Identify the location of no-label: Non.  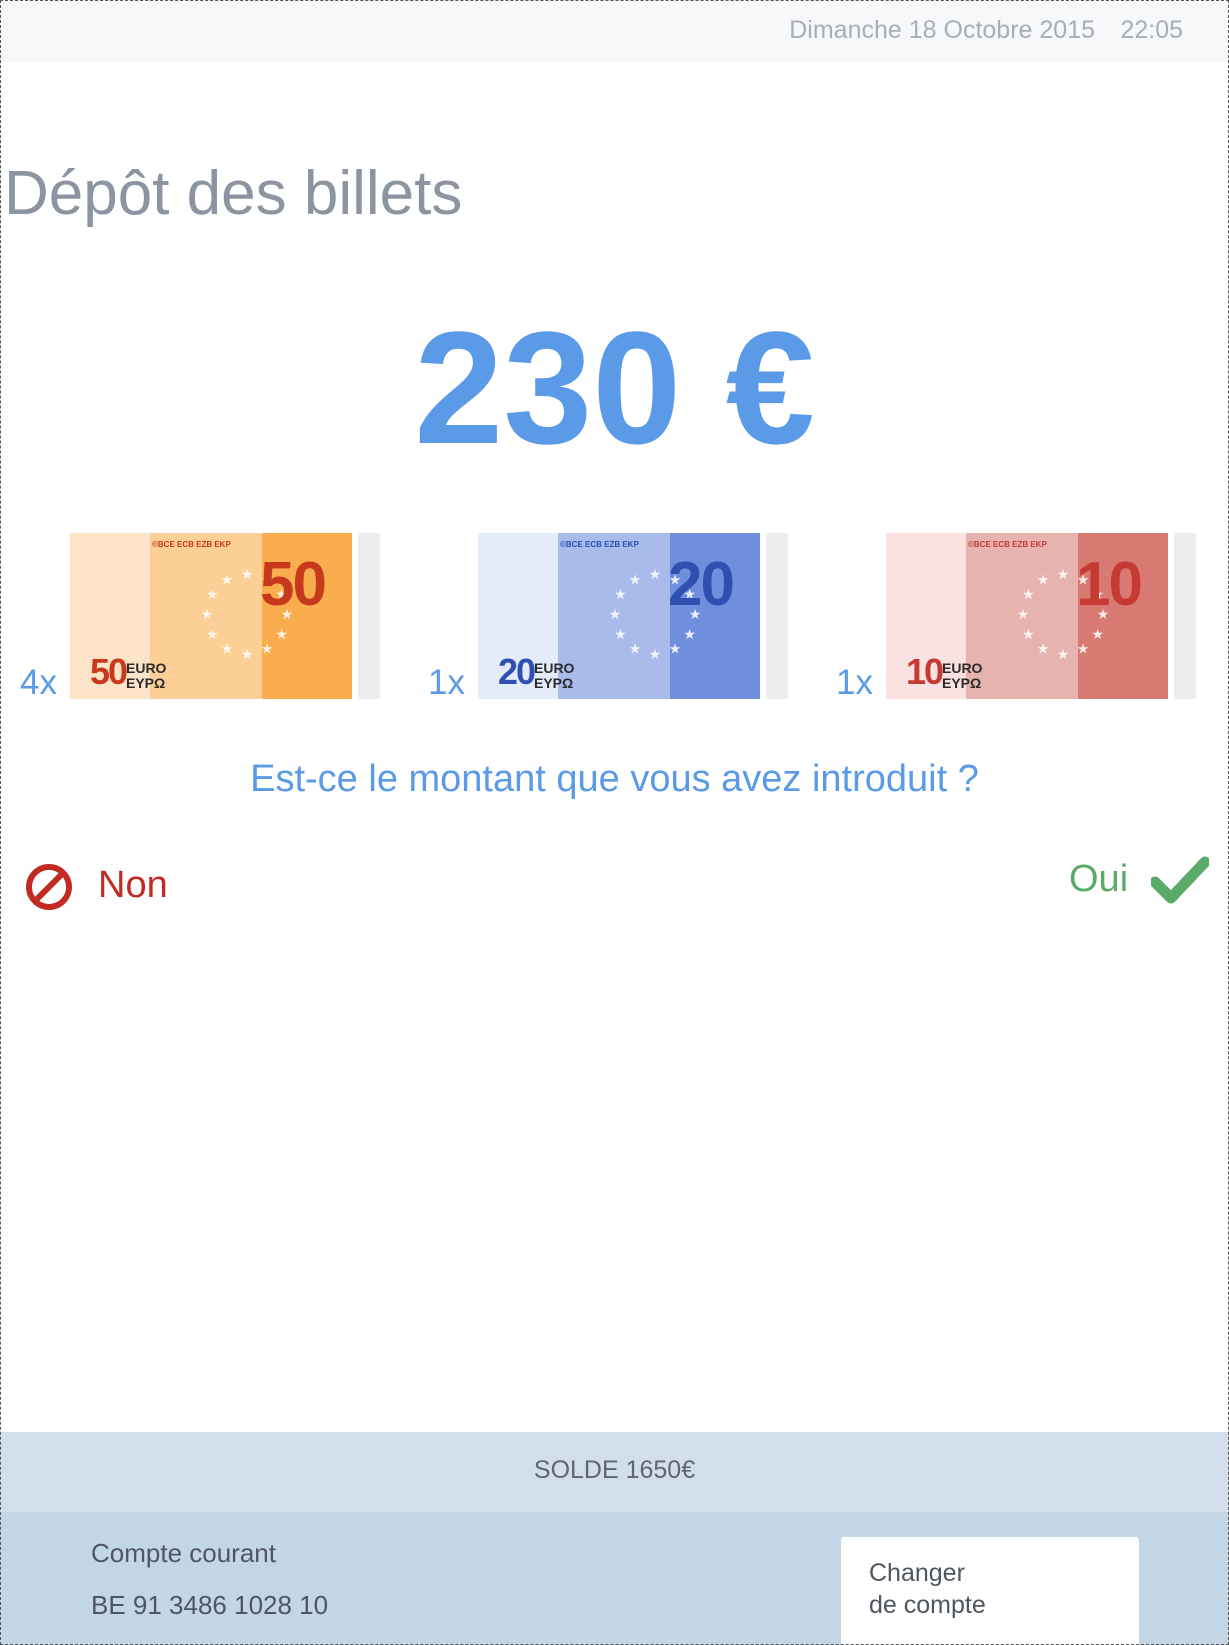
(133, 885).